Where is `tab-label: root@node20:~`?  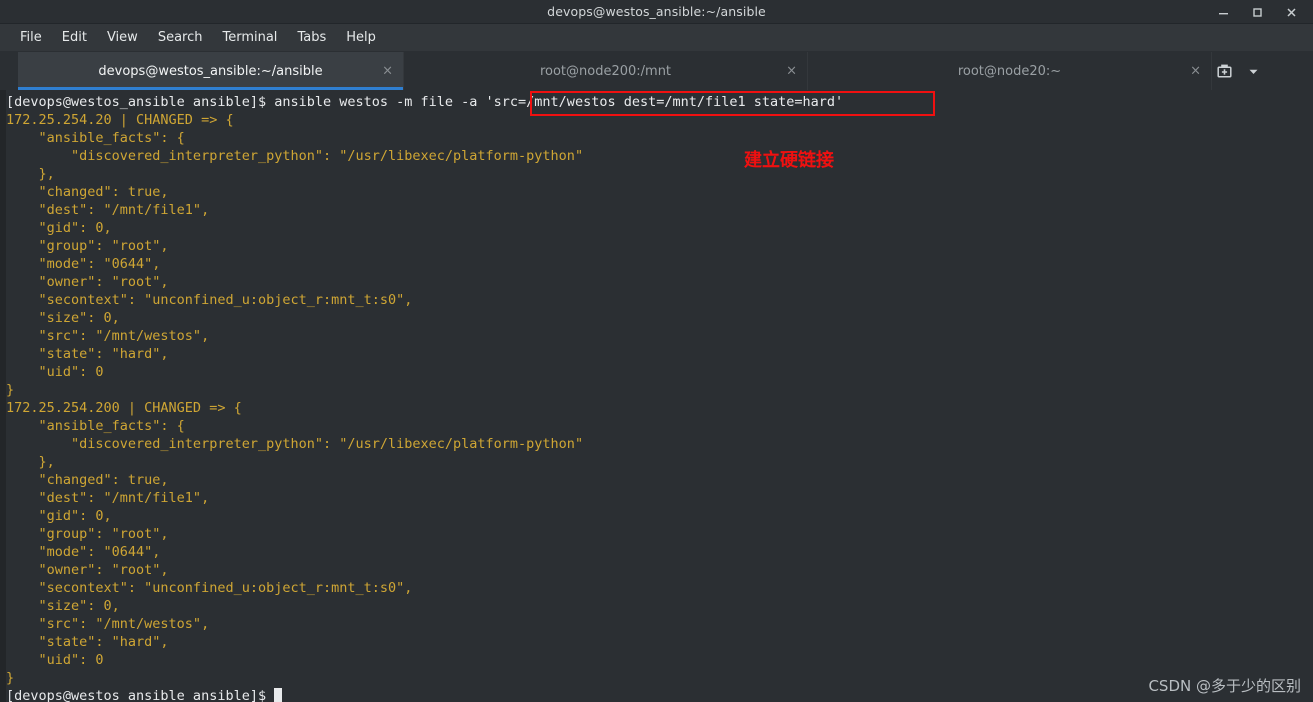
tab-label: root@node20:~ is located at coordinates (1009, 71).